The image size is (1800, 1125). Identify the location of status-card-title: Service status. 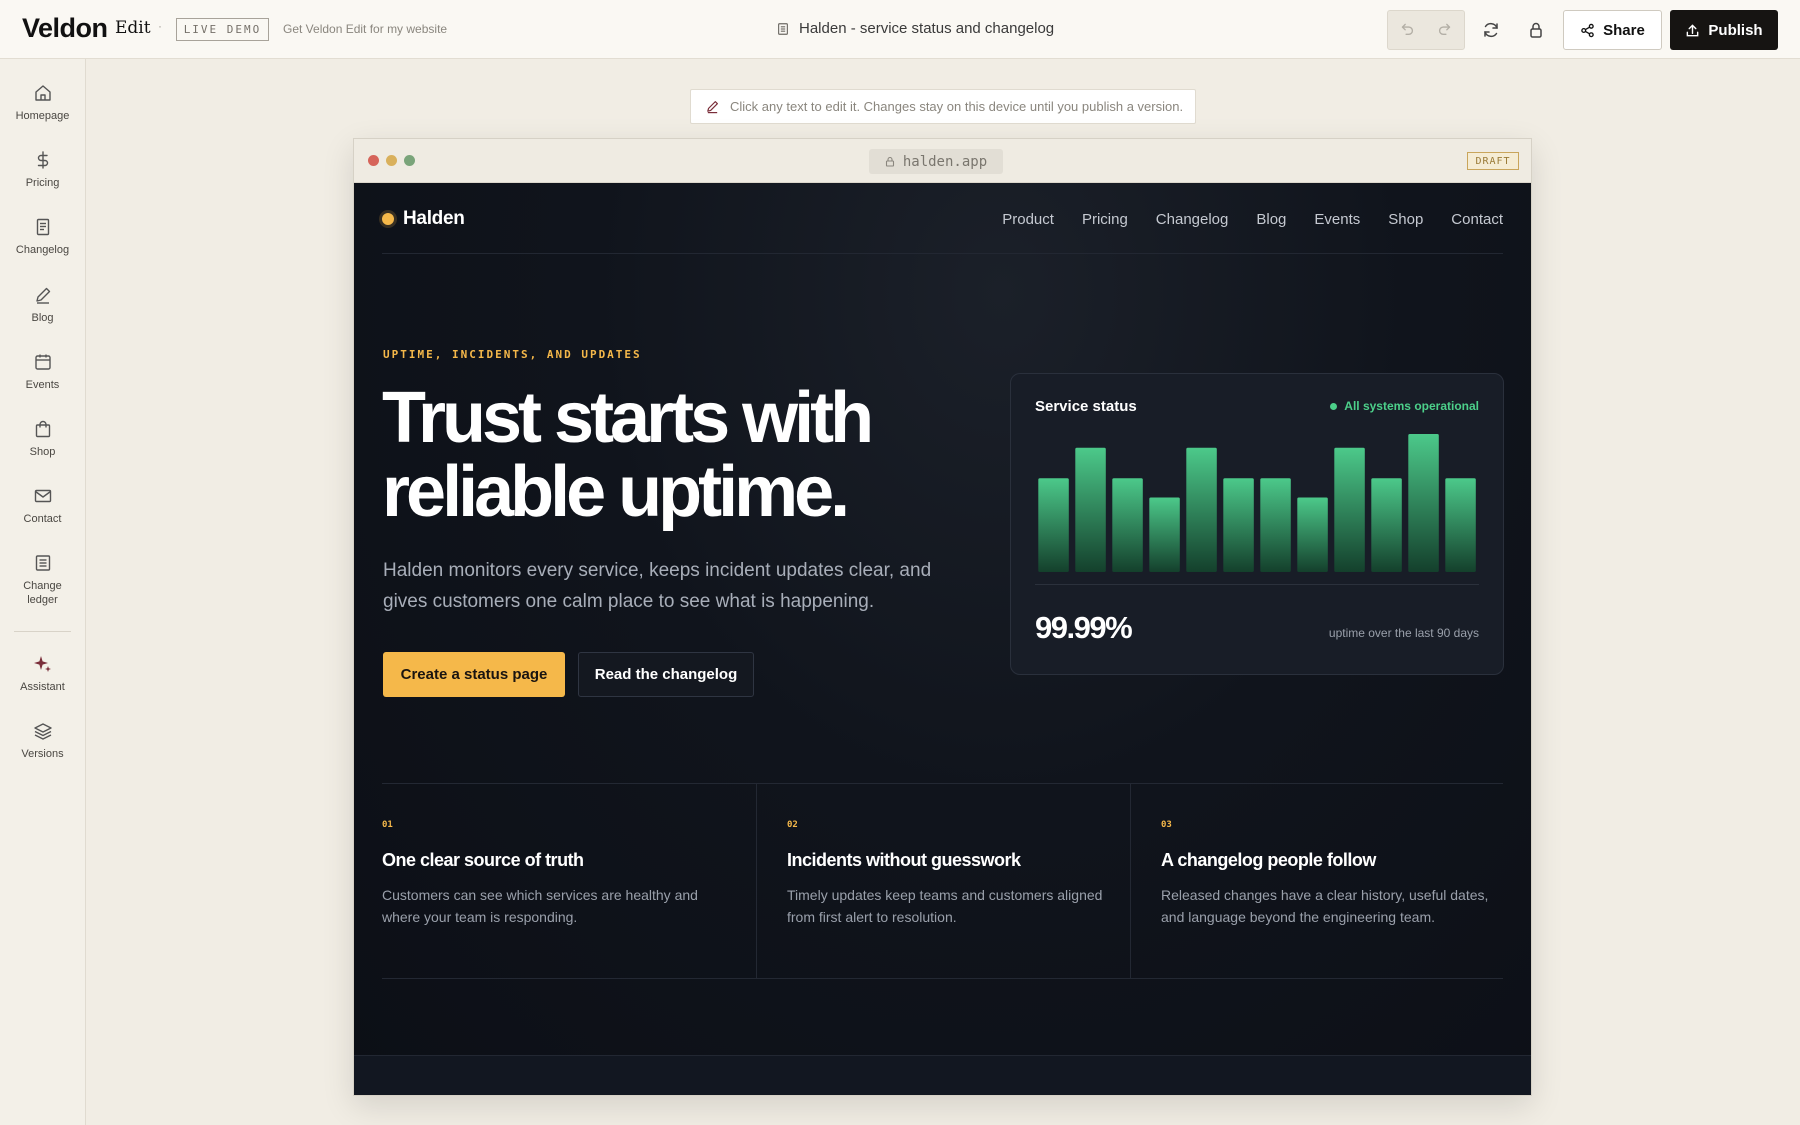
(1086, 406).